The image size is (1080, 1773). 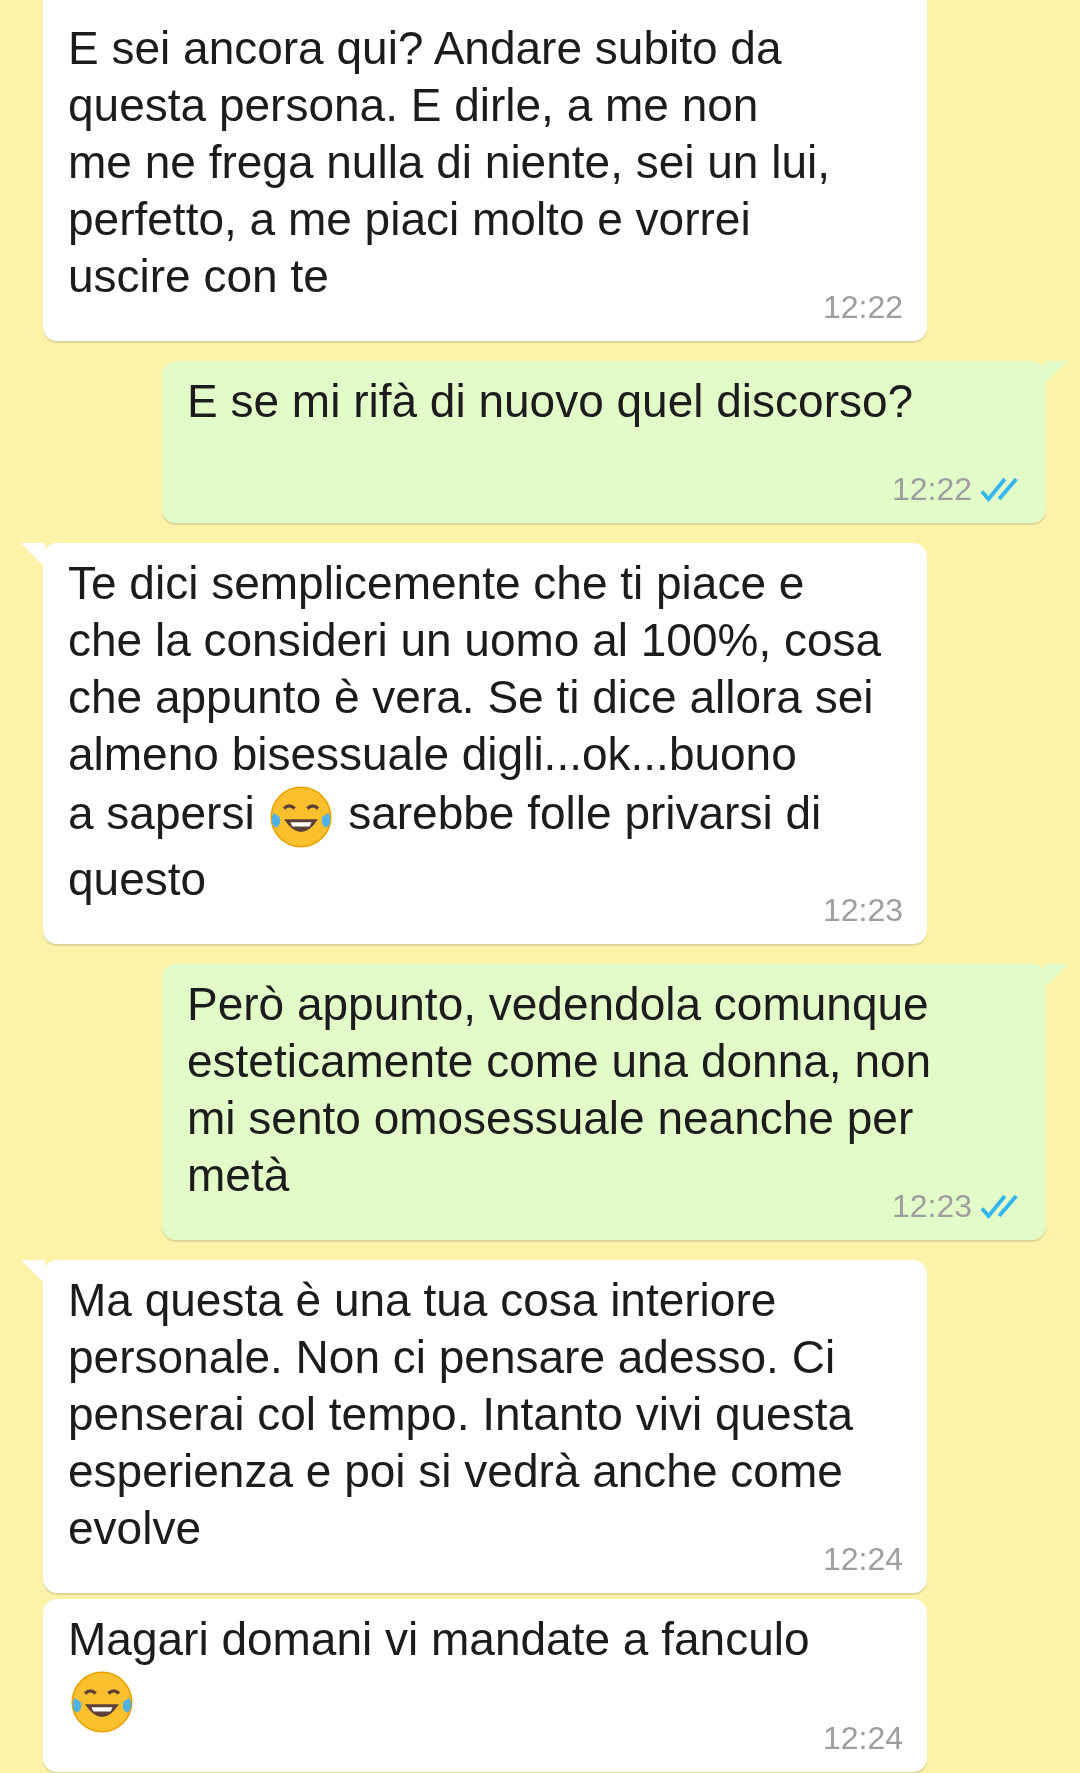 I want to click on message-text: E se mi rifà di nuovo quel discorso?, so click(x=551, y=401).